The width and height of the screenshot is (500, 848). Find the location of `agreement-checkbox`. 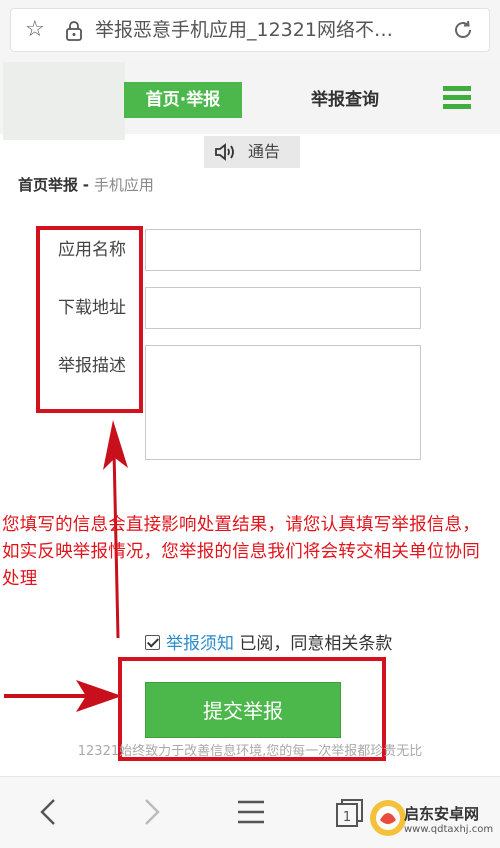

agreement-checkbox is located at coordinates (152, 642).